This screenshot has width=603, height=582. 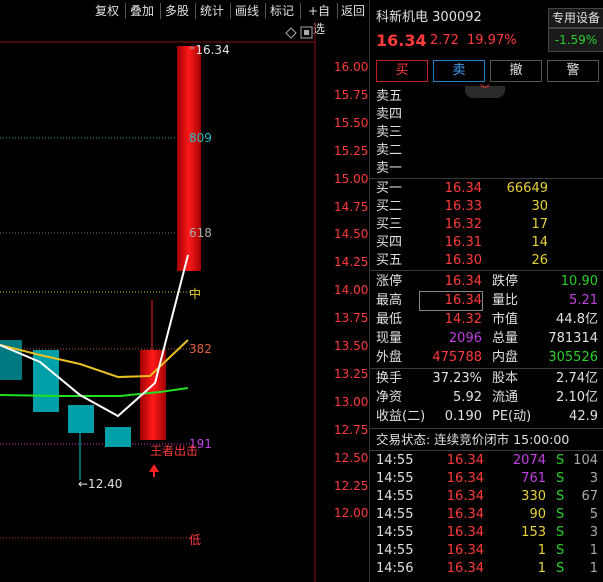 What do you see at coordinates (463, 188) in the screenshot?
I see `buy-level-price: 16.34` at bounding box center [463, 188].